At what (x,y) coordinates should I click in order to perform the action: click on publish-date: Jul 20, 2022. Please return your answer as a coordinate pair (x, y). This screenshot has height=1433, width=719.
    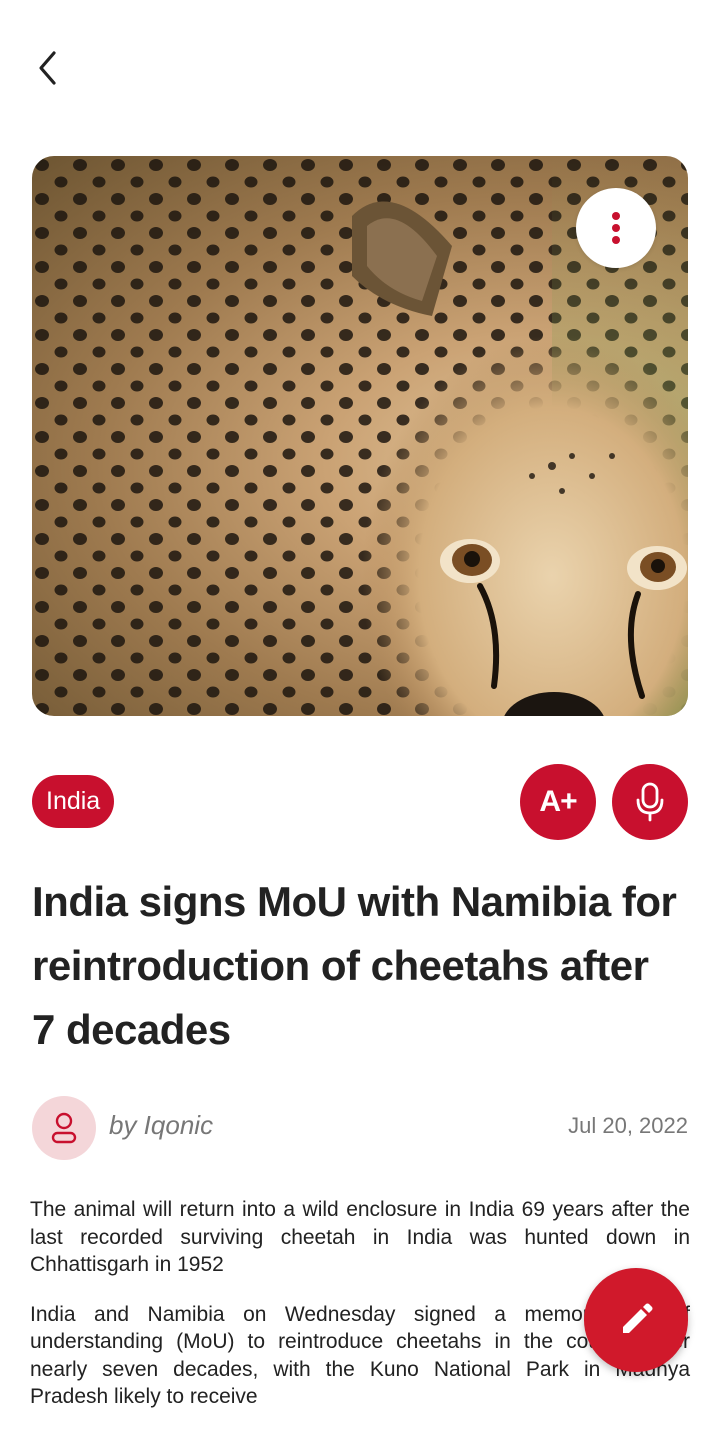
    Looking at the image, I should click on (628, 1125).